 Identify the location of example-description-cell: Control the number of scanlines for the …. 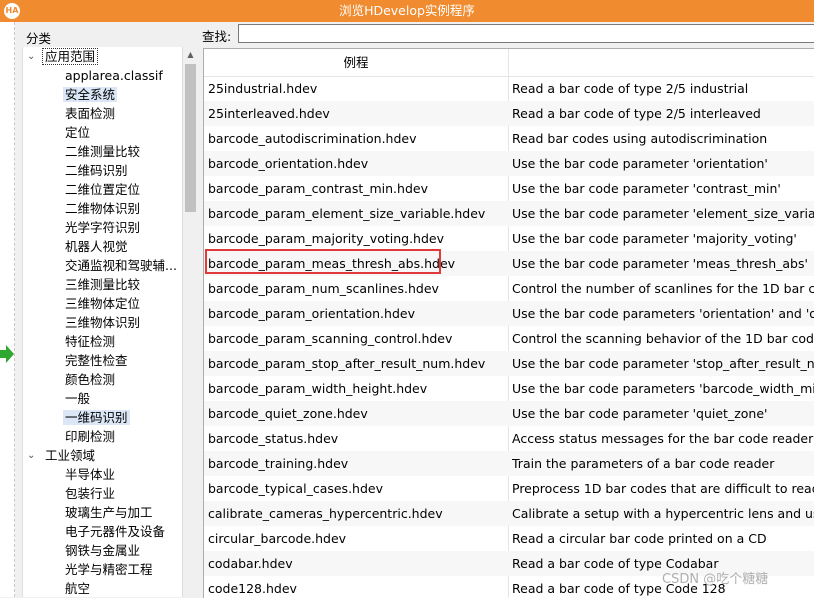
(663, 288).